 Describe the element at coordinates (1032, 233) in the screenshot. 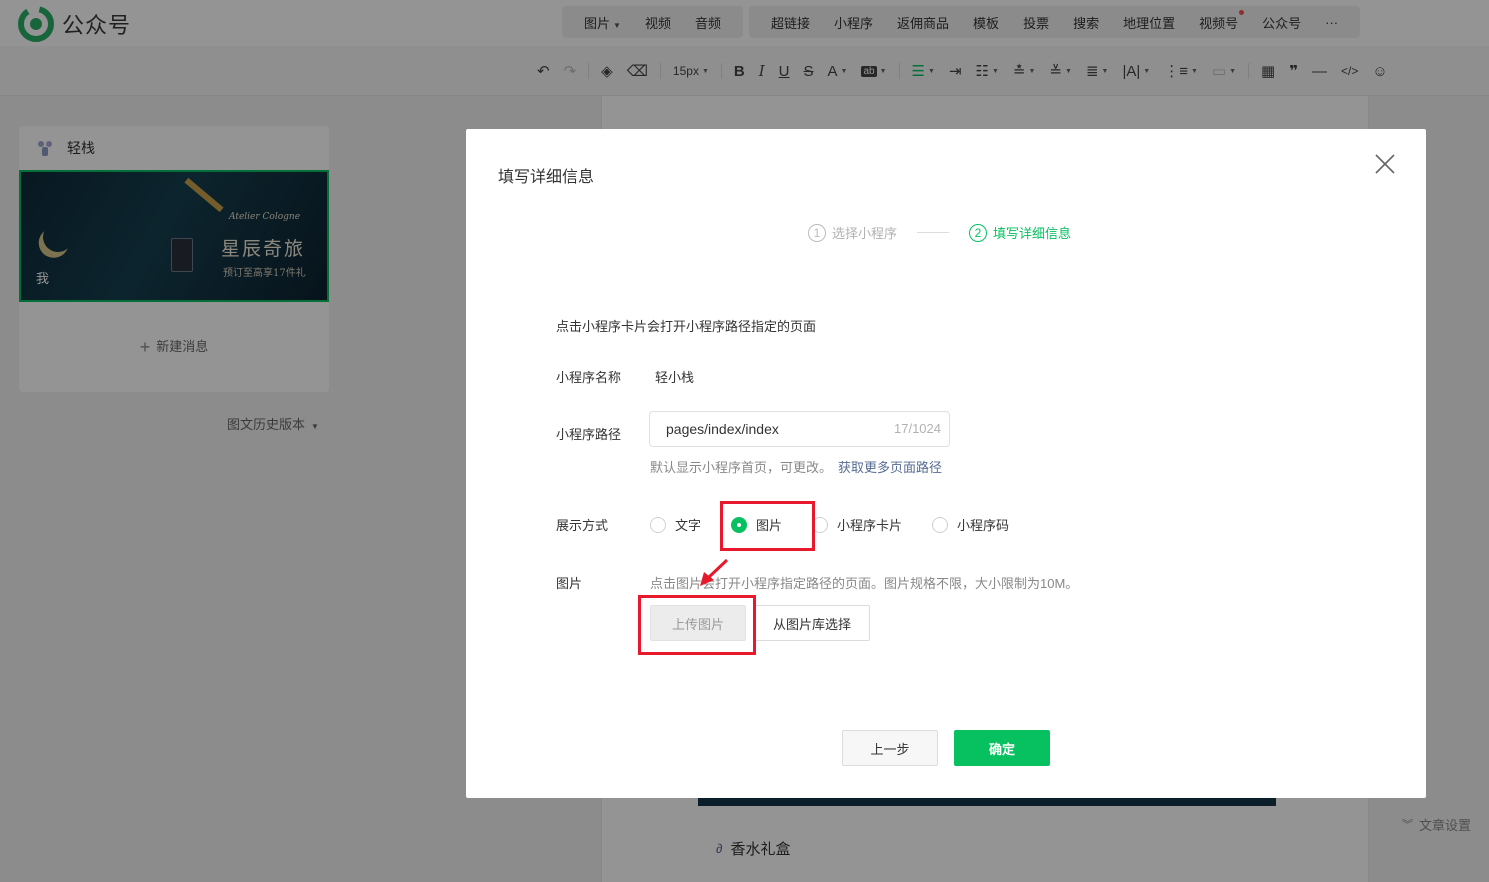

I see `step-label: 填写详细信息` at that location.